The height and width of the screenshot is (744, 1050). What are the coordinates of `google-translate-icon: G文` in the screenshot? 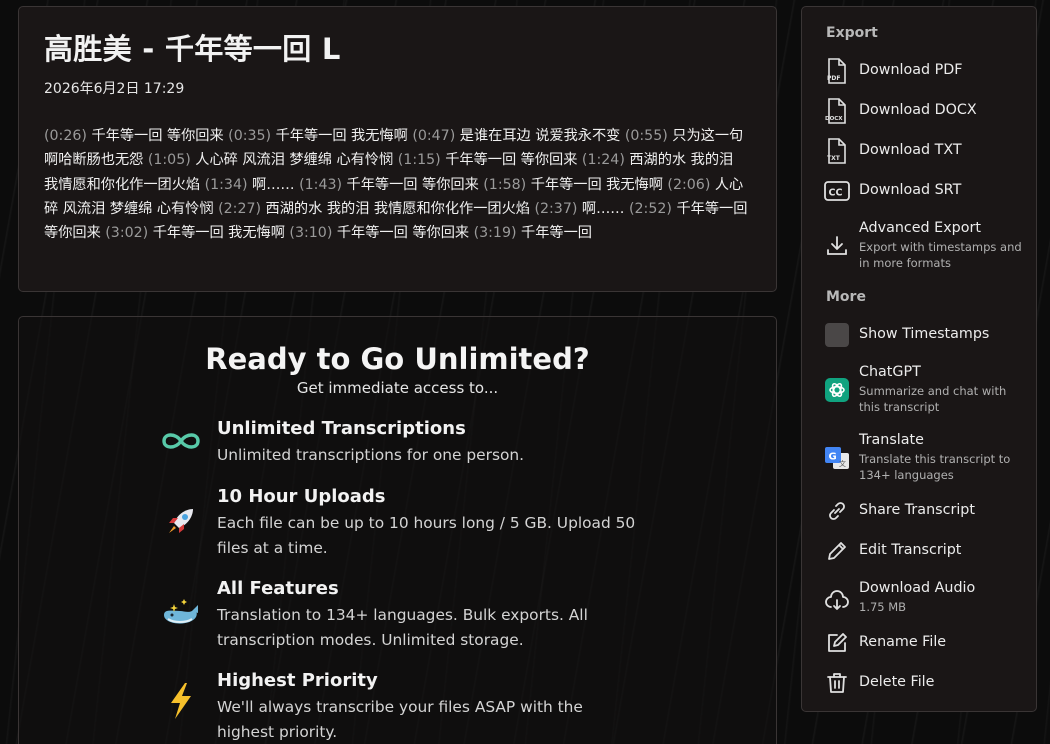 It's located at (837, 458).